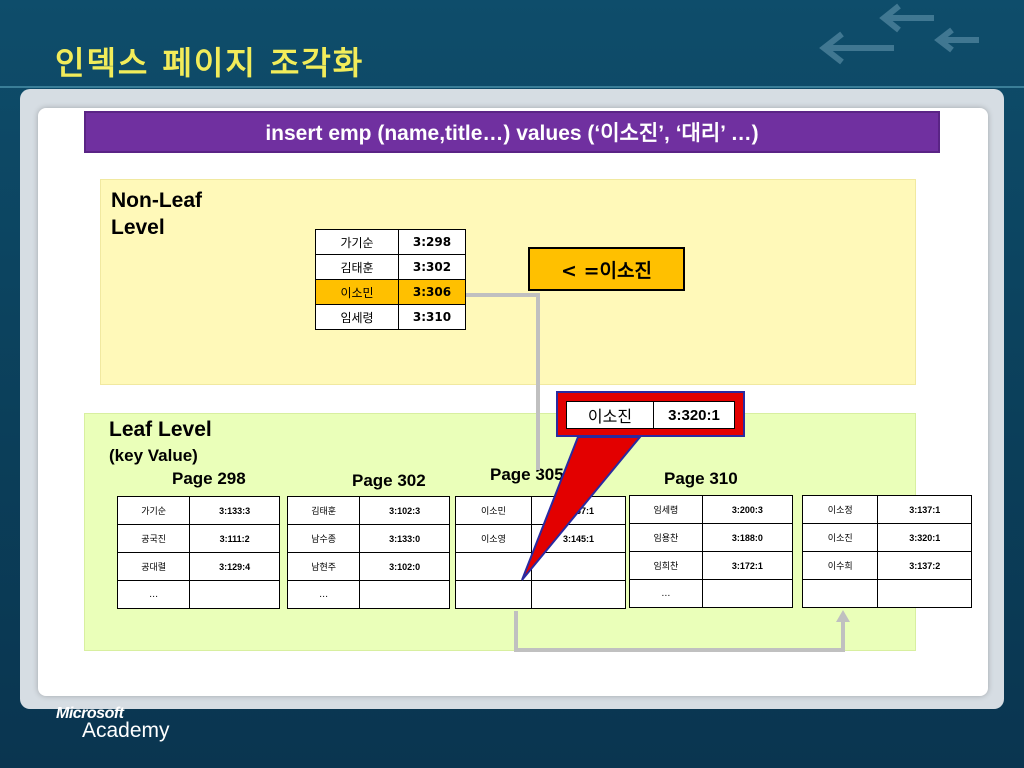 This screenshot has width=1024, height=768. I want to click on logo-product: Academy, so click(126, 730).